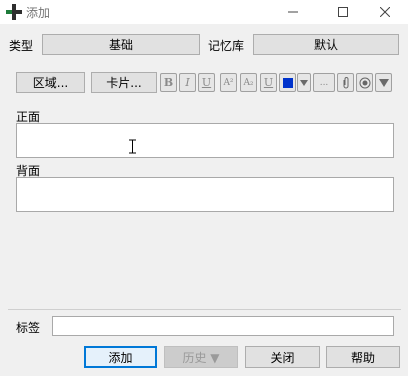 The height and width of the screenshot is (376, 408). I want to click on color-dropdown-button, so click(304, 82).